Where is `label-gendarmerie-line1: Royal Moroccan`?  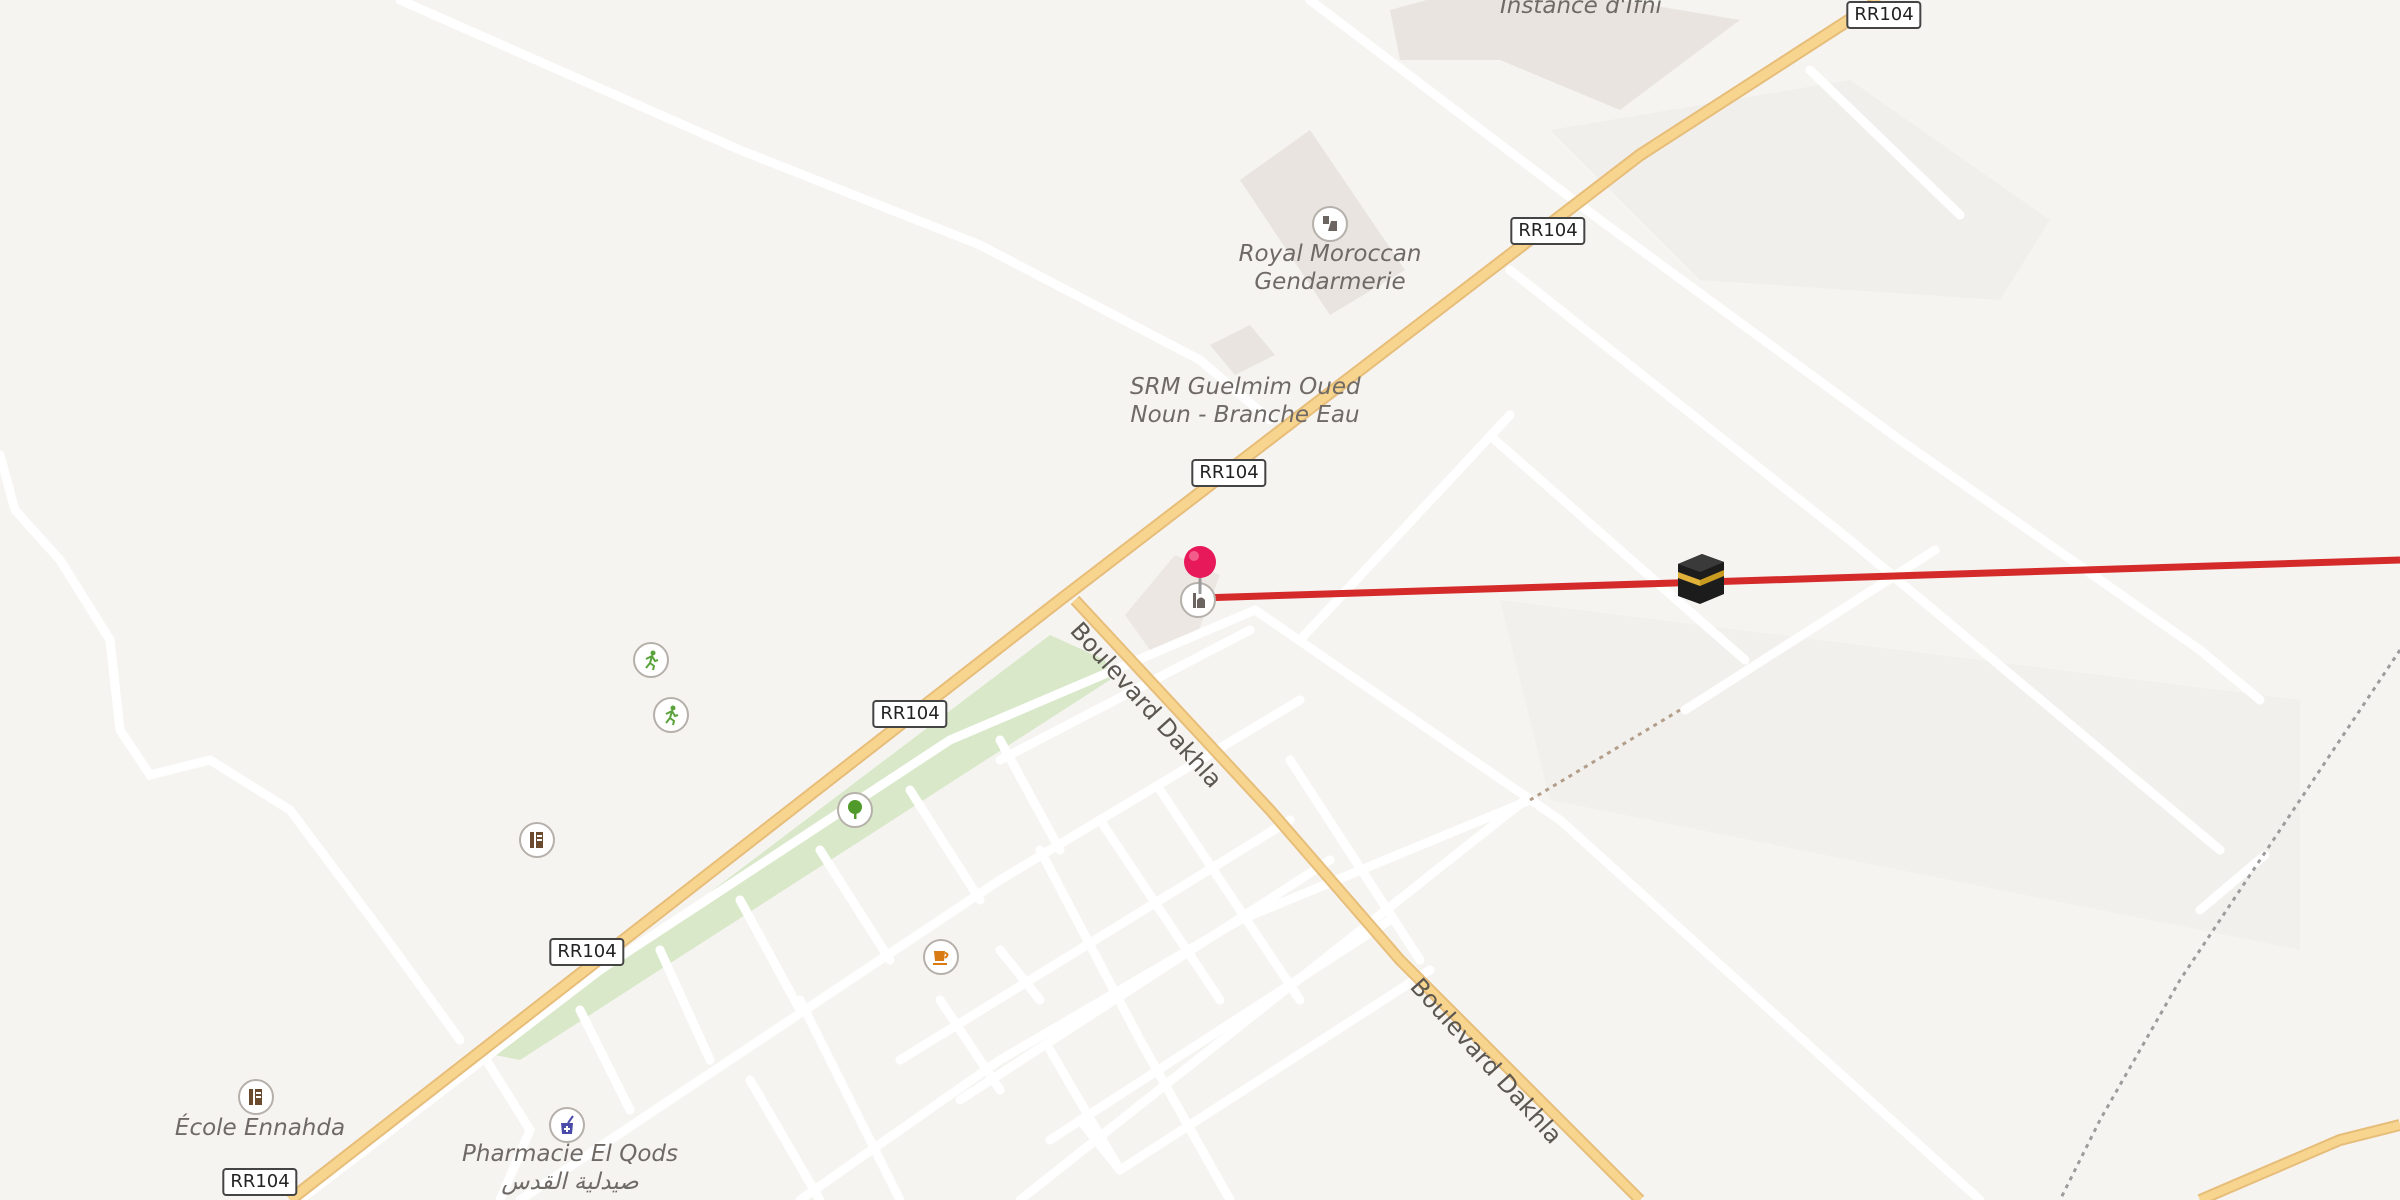 label-gendarmerie-line1: Royal Moroccan is located at coordinates (1330, 254).